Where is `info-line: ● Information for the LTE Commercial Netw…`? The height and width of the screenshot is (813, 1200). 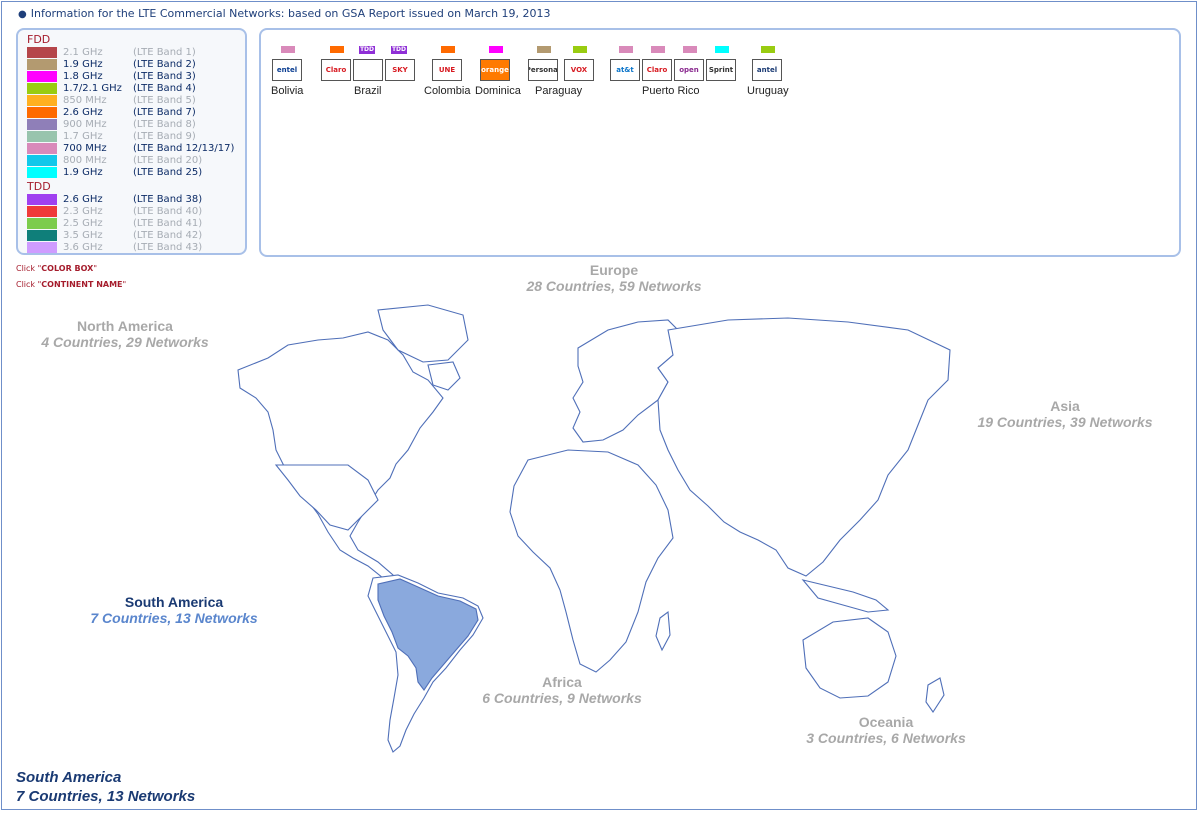 info-line: ● Information for the LTE Commercial Netw… is located at coordinates (284, 13).